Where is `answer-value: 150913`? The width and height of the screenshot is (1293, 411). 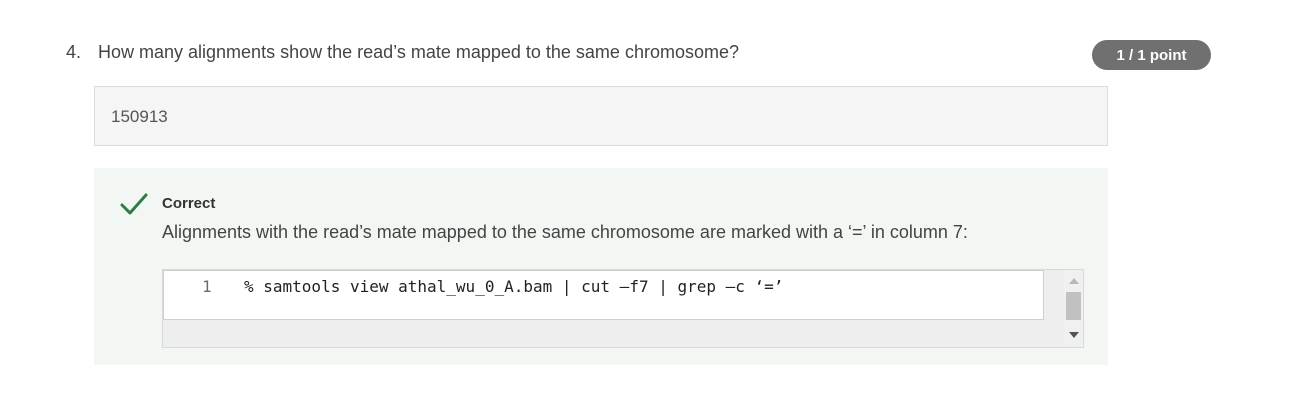 answer-value: 150913 is located at coordinates (139, 116).